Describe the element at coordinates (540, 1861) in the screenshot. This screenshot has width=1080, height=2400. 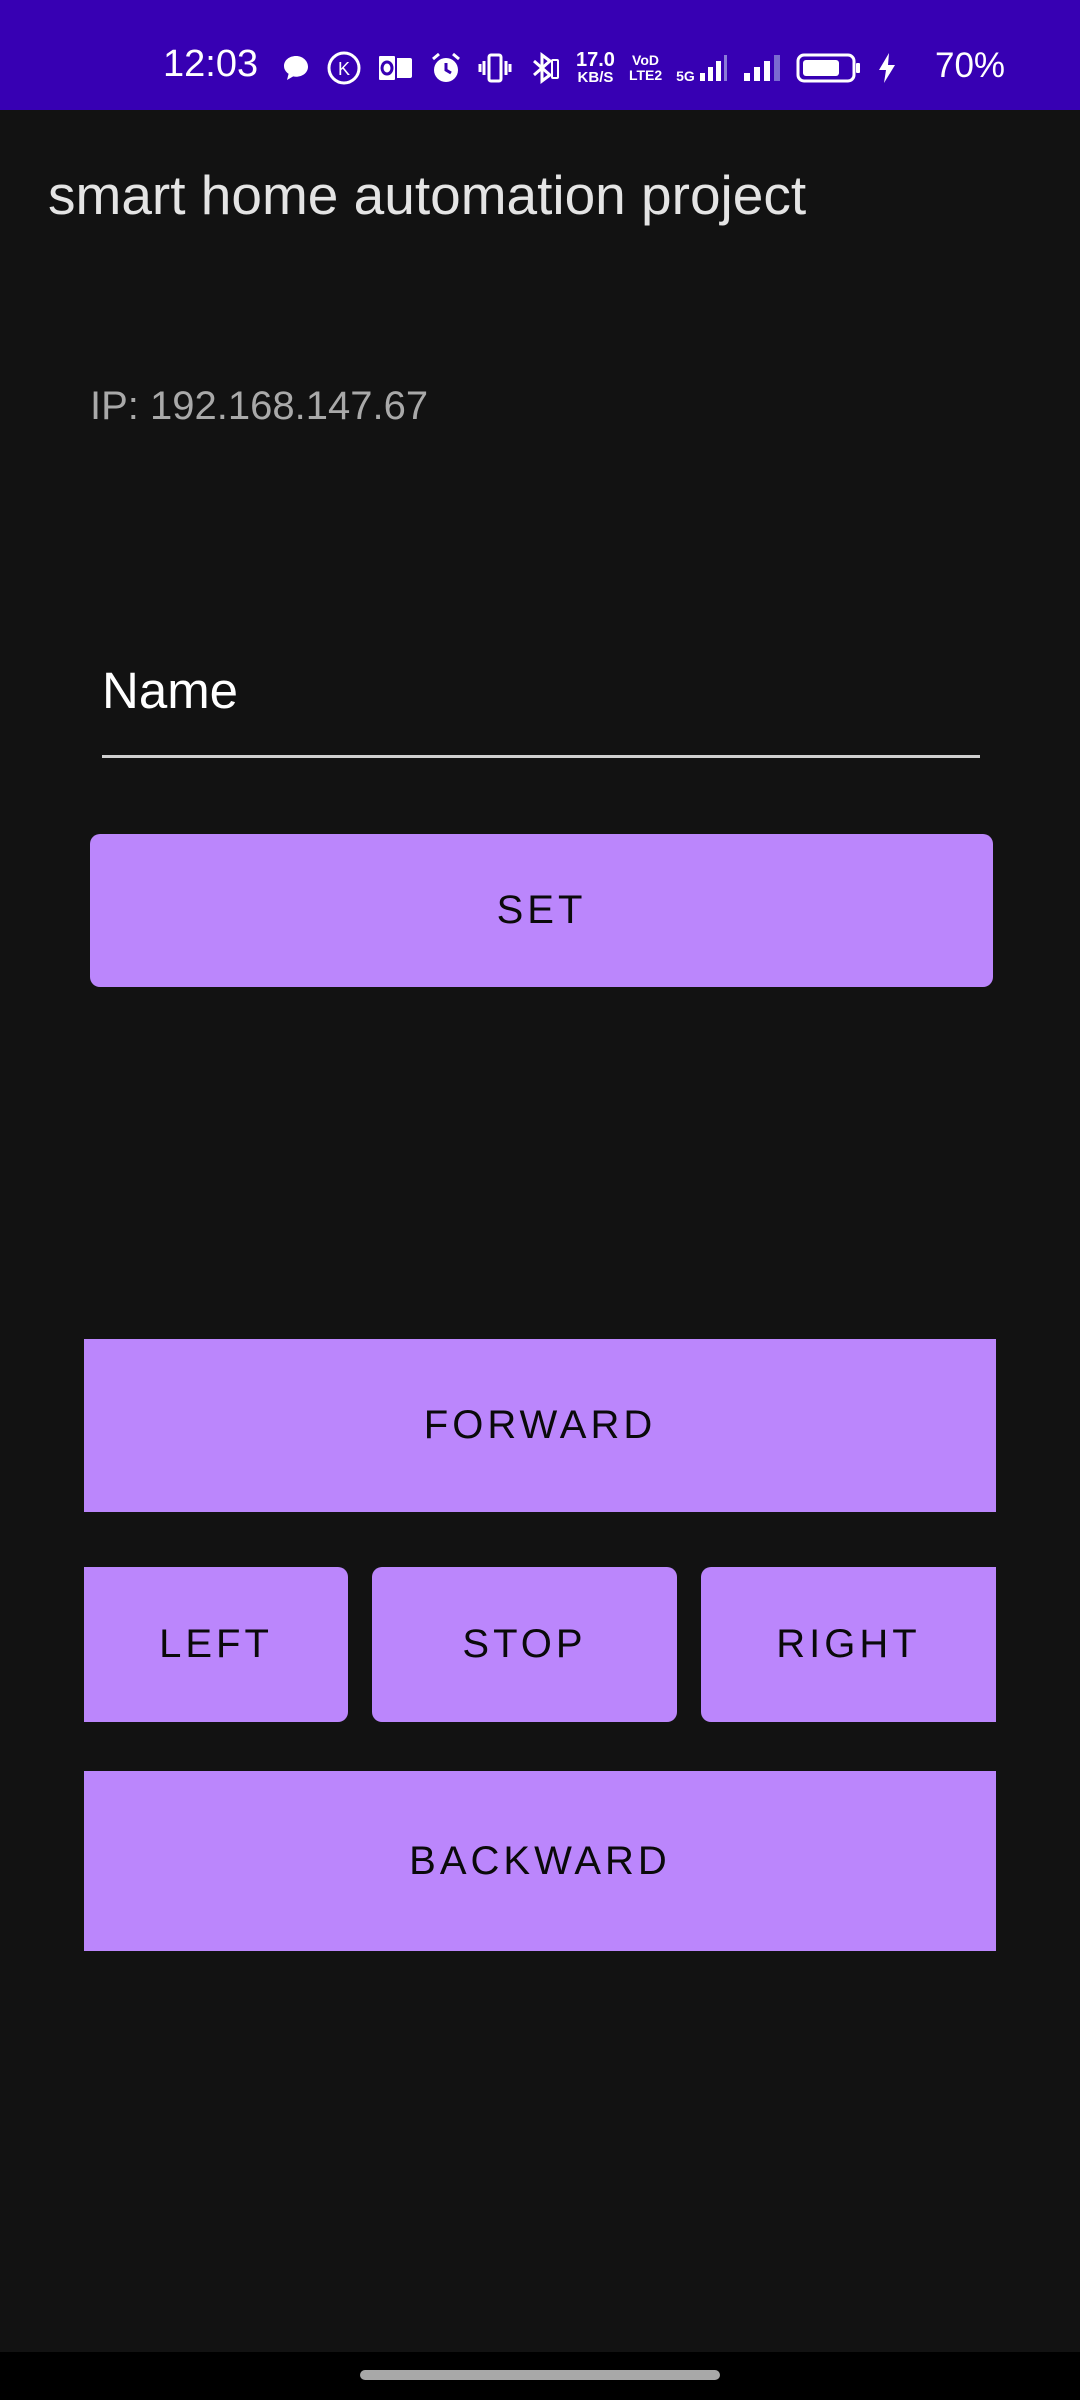
I see `backward-button: BACKWARD` at that location.